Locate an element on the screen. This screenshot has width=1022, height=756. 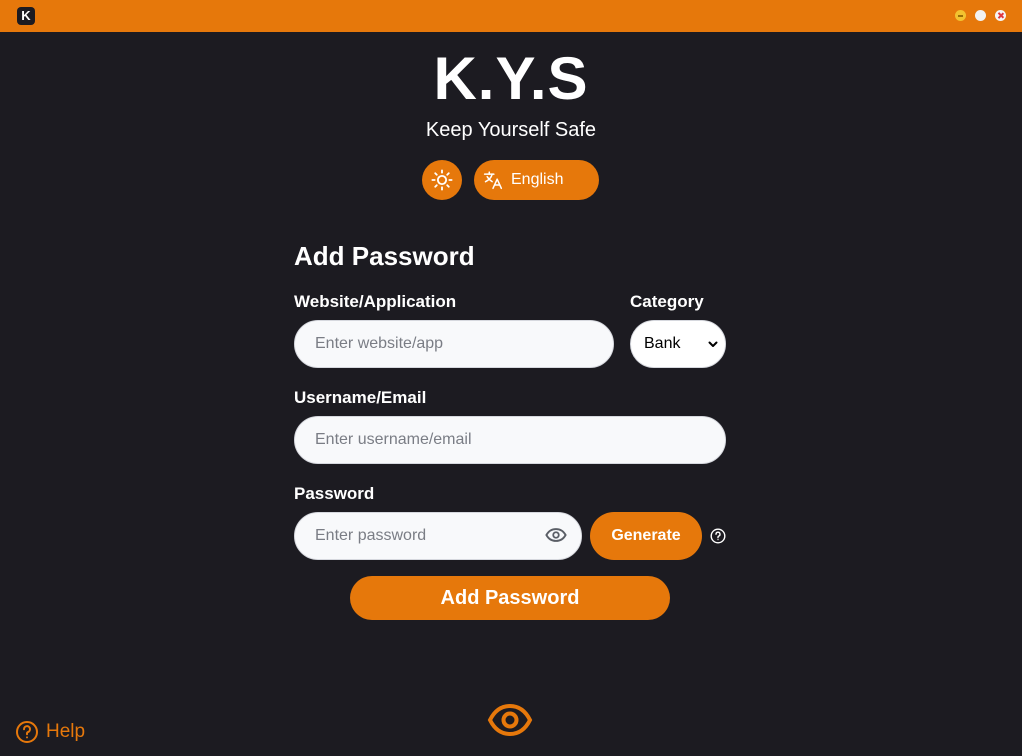
language-button: English is located at coordinates (536, 180).